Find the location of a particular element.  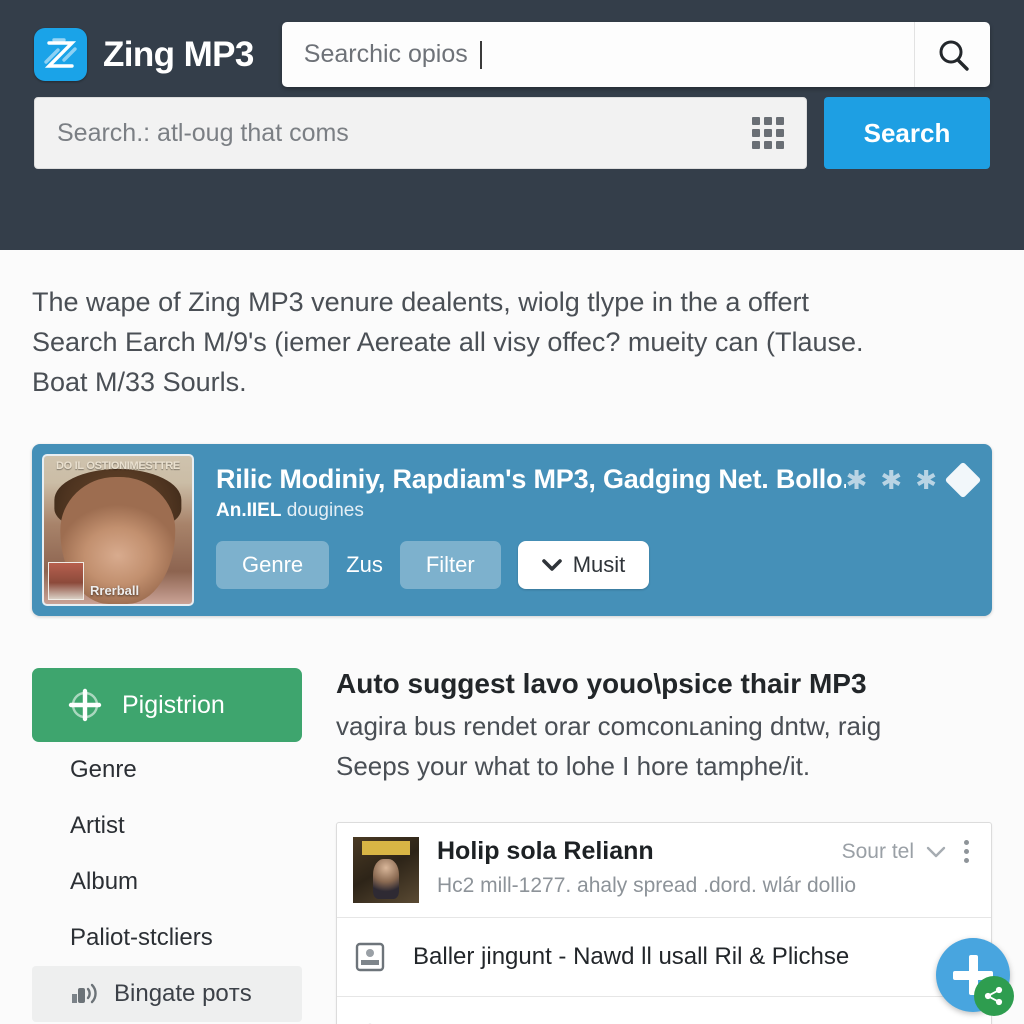

register-button-label: Pigistrion is located at coordinates (173, 704).